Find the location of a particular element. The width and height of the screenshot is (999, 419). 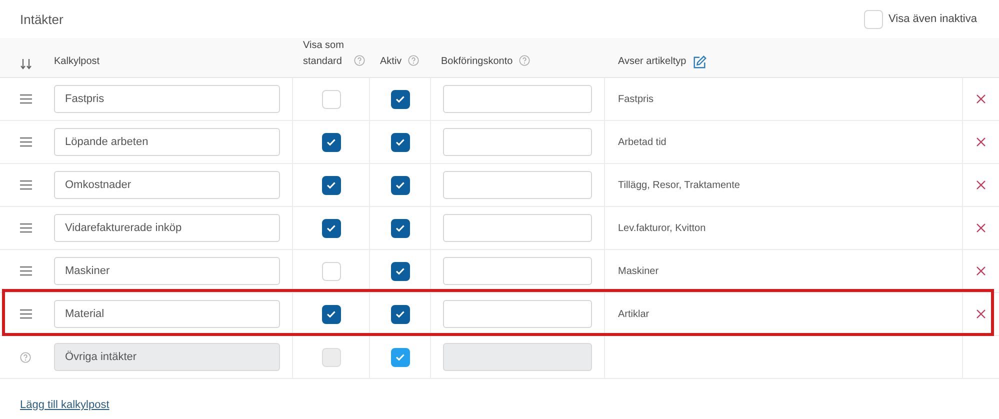

column-header: Aktiv is located at coordinates (391, 62).